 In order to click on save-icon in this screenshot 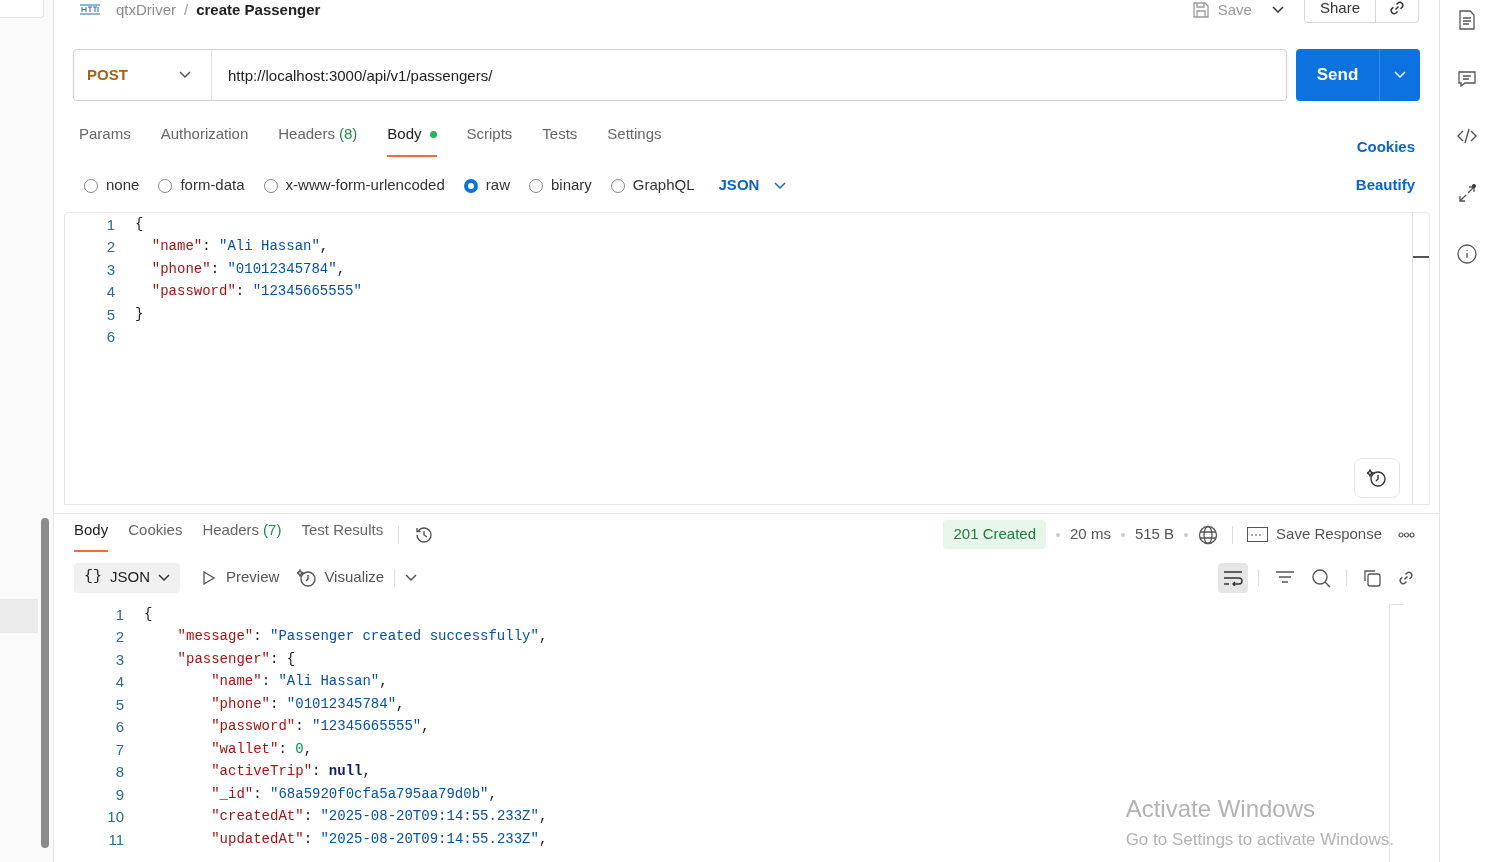, I will do `click(1200, 10)`.